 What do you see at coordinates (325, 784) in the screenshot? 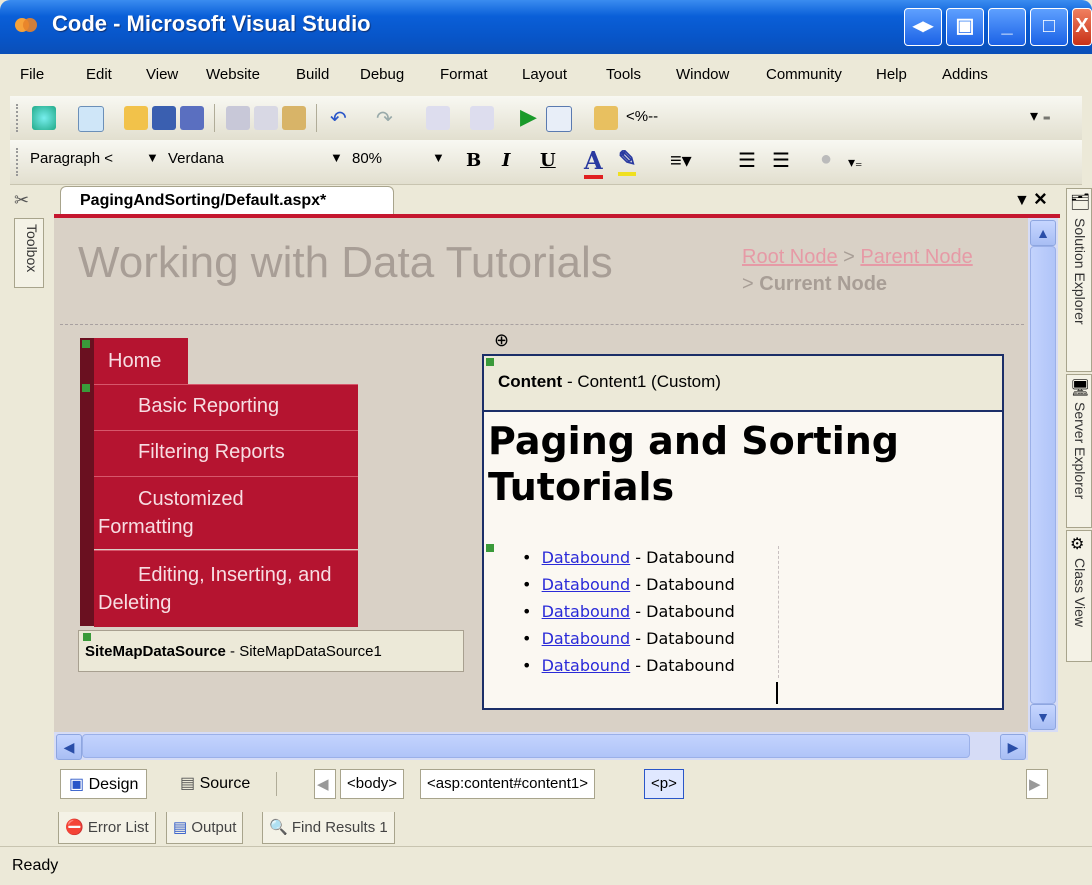
I see `tag-scroll-left-icon: ◀` at bounding box center [325, 784].